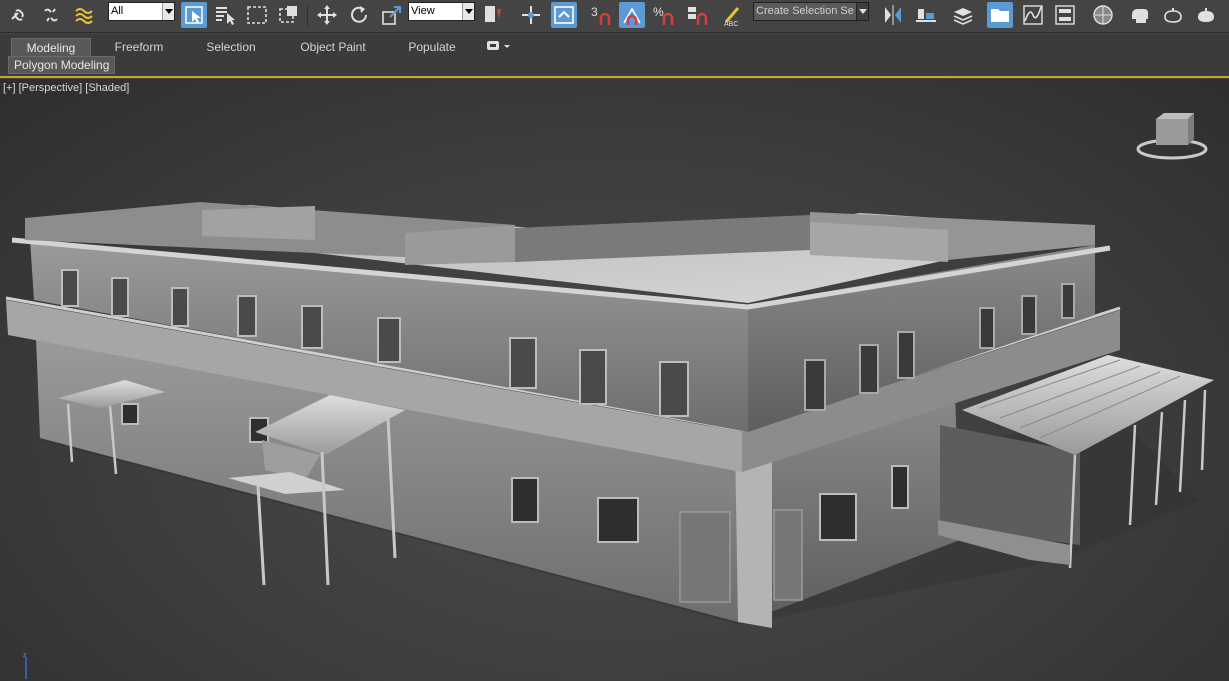  I want to click on render-production-icon, so click(1206, 15).